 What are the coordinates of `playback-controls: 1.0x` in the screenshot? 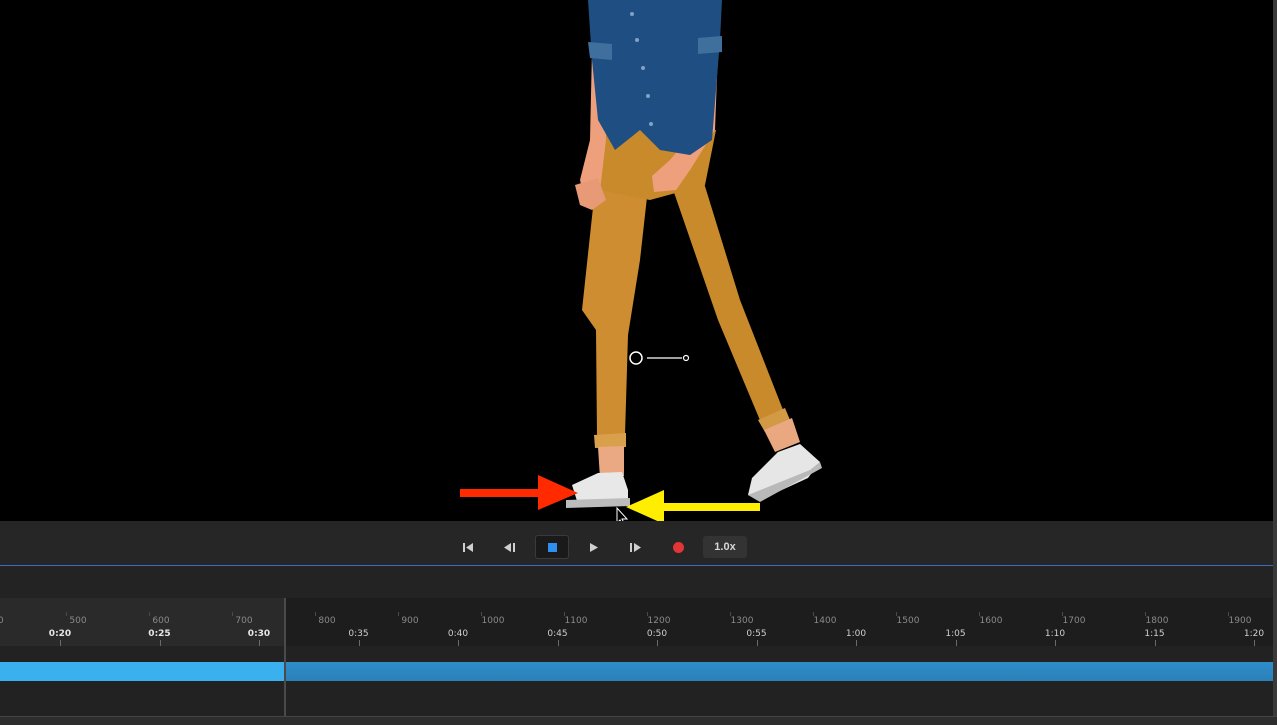 It's located at (636, 543).